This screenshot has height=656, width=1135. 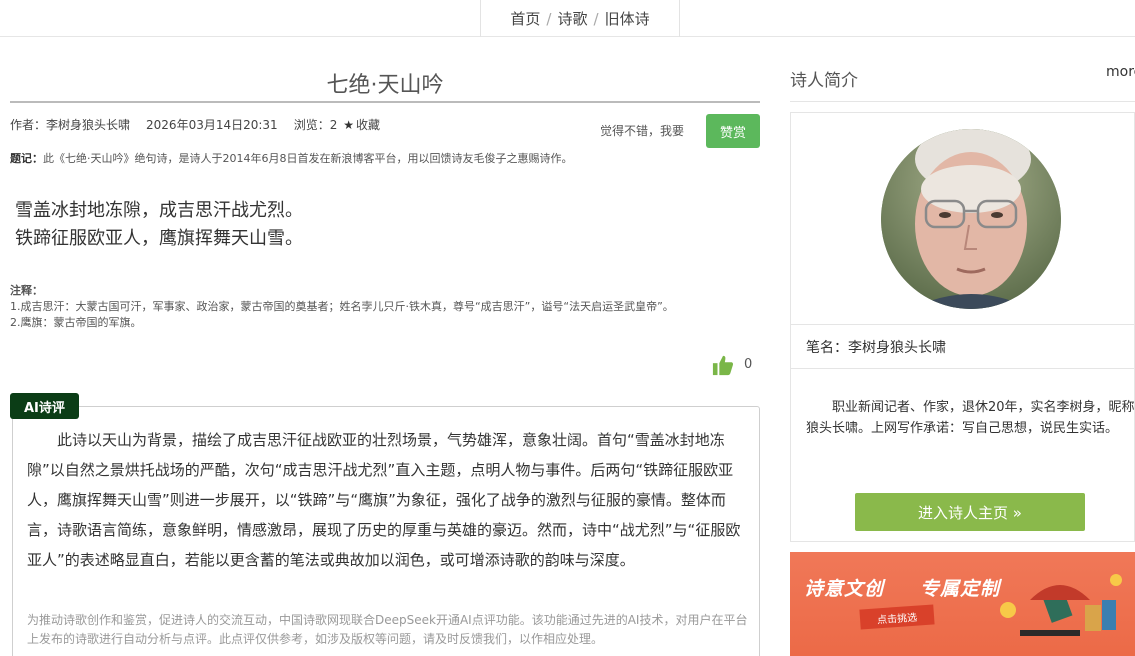 What do you see at coordinates (733, 131) in the screenshot?
I see `reward-button: 赞赏` at bounding box center [733, 131].